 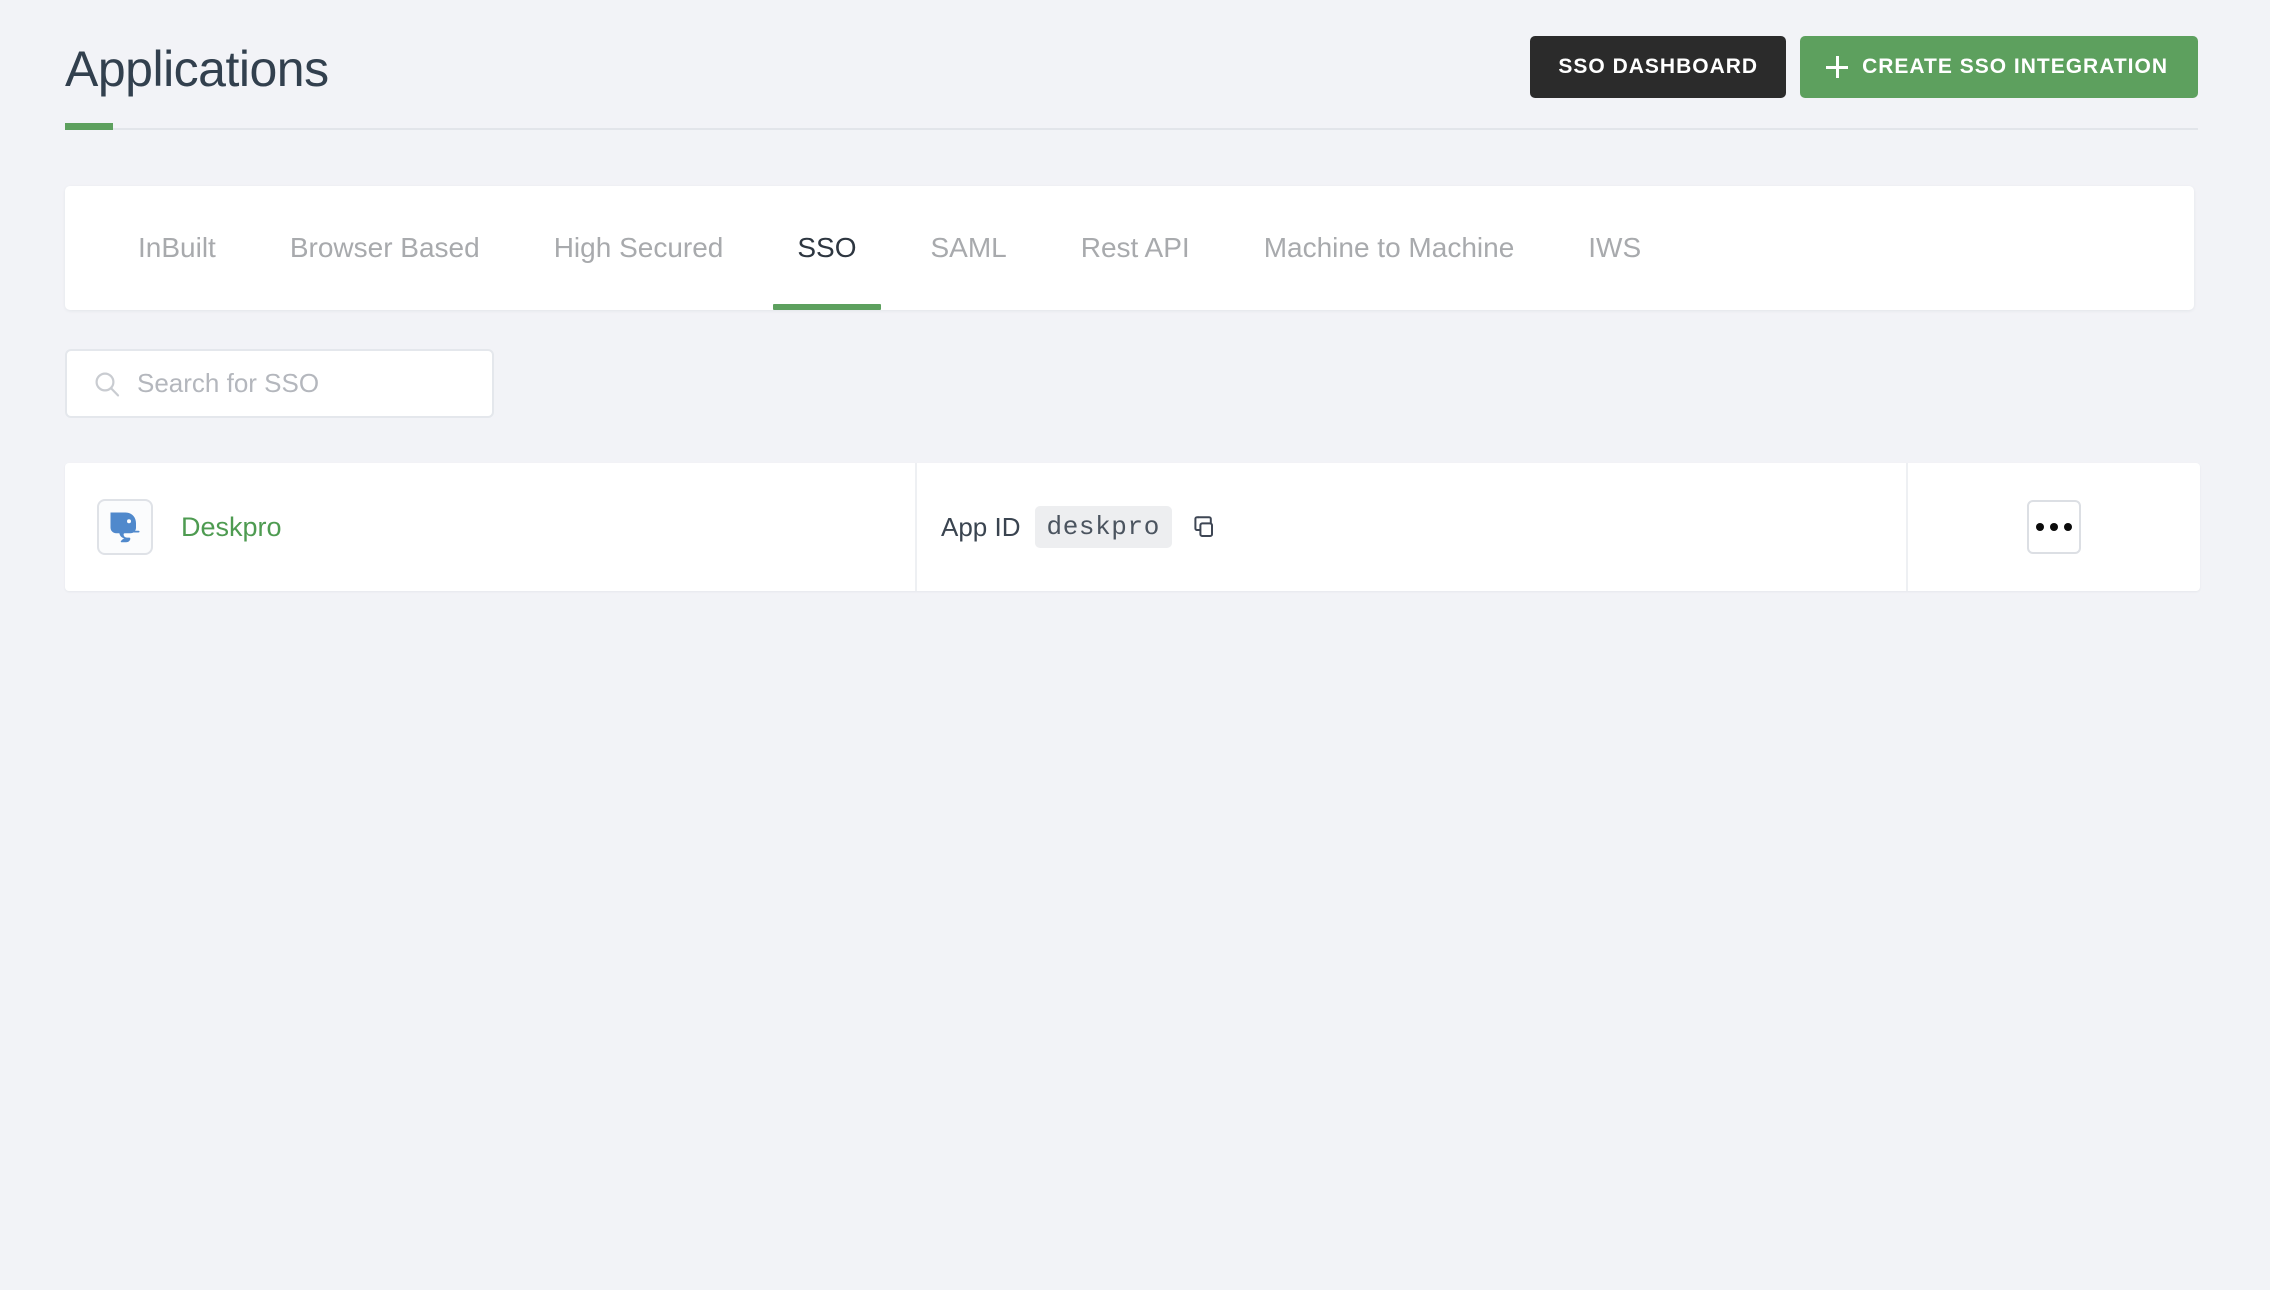 What do you see at coordinates (1658, 67) in the screenshot?
I see `sso-dashboard-button: SSO DASHBOARD` at bounding box center [1658, 67].